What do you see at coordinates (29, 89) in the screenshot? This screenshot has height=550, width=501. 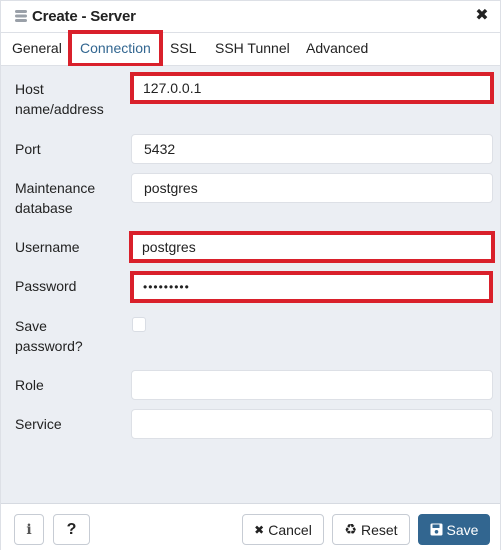 I see `host-label-line1: Host` at bounding box center [29, 89].